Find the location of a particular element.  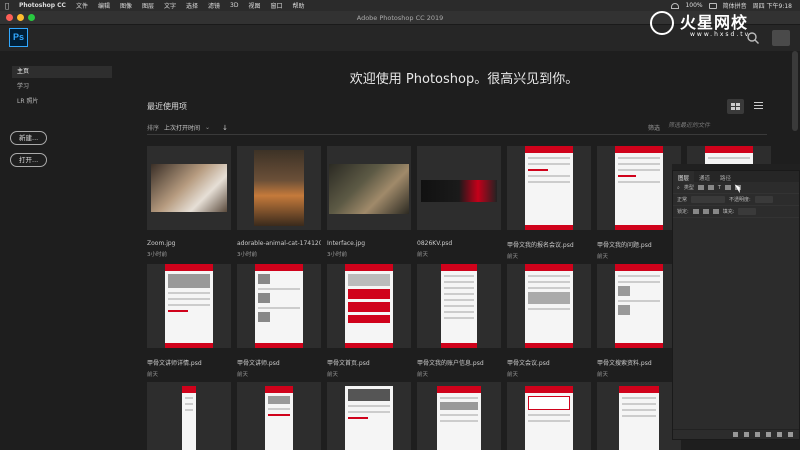

menu-view: 视图 is located at coordinates (254, 5).